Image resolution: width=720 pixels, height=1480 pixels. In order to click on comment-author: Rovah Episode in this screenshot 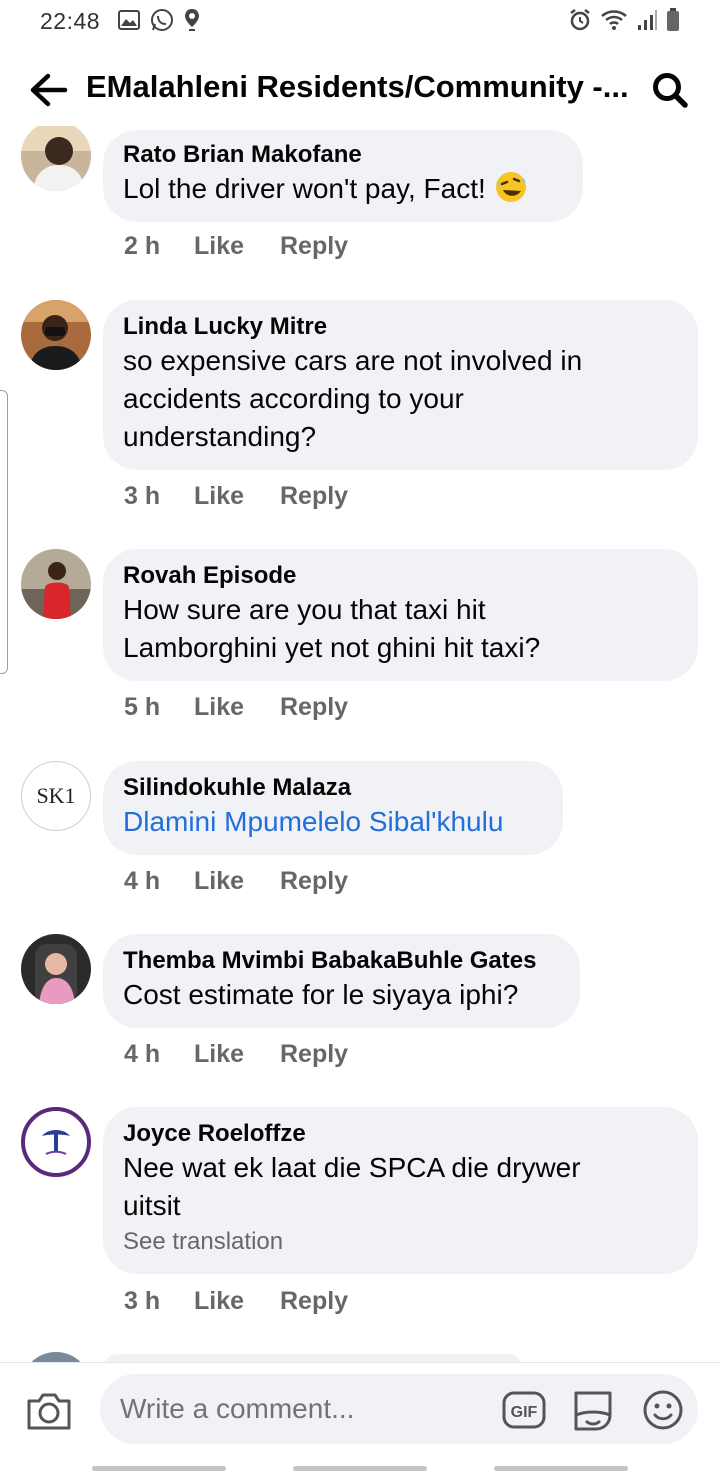, I will do `click(400, 576)`.